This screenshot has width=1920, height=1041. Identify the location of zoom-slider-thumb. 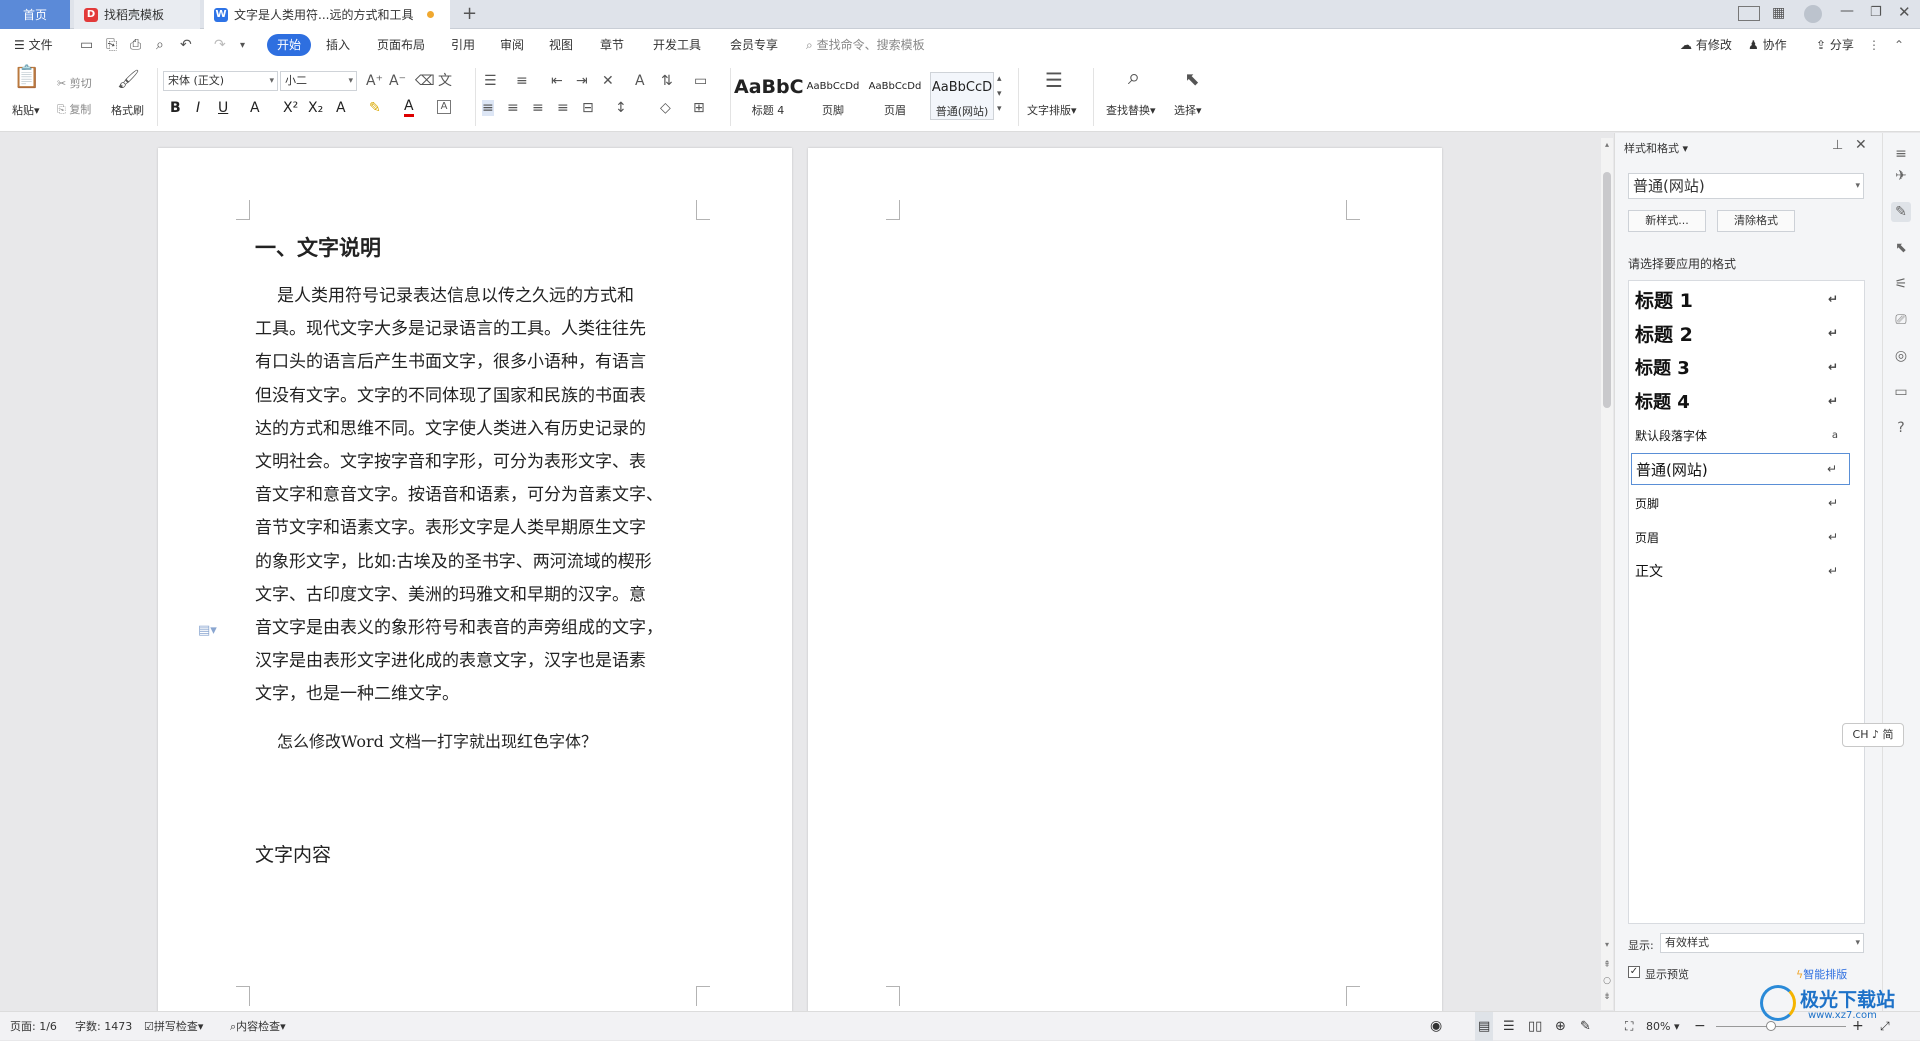
(1771, 1026).